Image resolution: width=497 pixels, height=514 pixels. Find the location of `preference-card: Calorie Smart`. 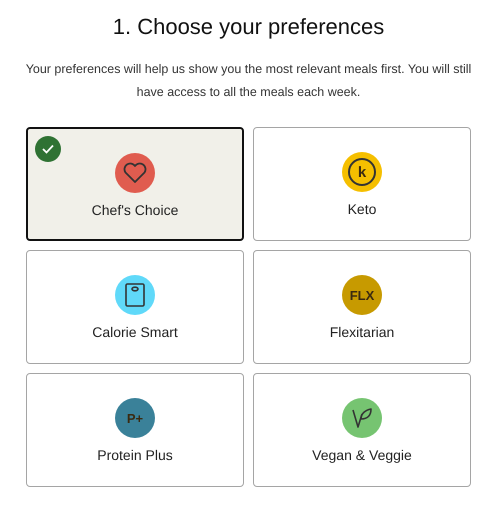

preference-card: Calorie Smart is located at coordinates (135, 307).